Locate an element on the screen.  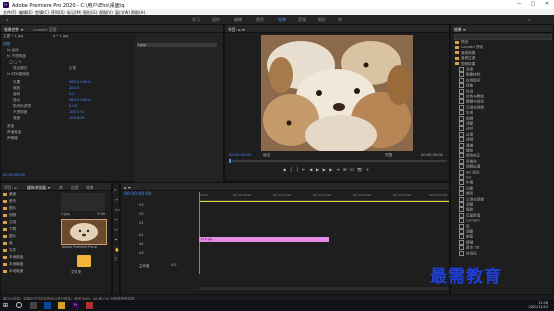
tab-lumetri-scopes: Lumetri 范围 is located at coordinates (44, 30).